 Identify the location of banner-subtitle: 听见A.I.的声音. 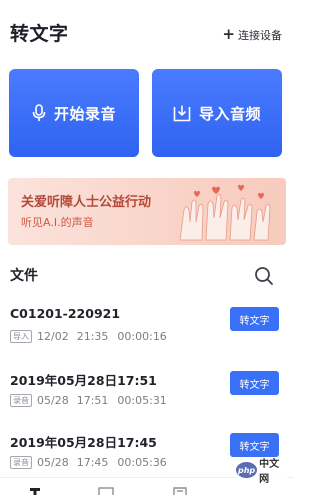
(57, 222).